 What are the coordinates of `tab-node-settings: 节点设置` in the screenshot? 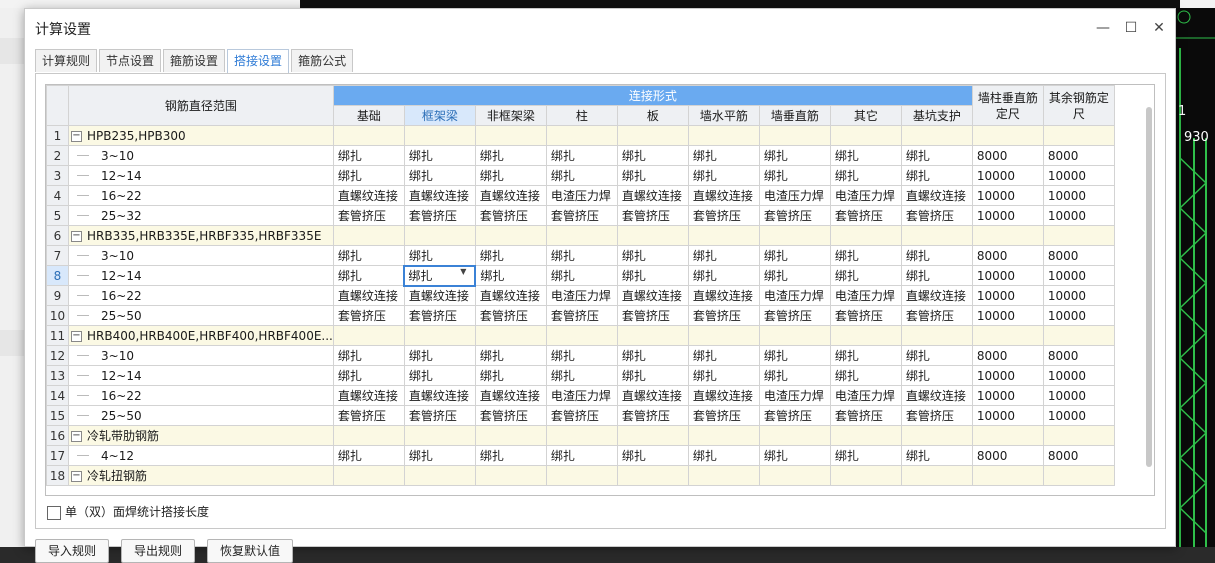 It's located at (130, 60).